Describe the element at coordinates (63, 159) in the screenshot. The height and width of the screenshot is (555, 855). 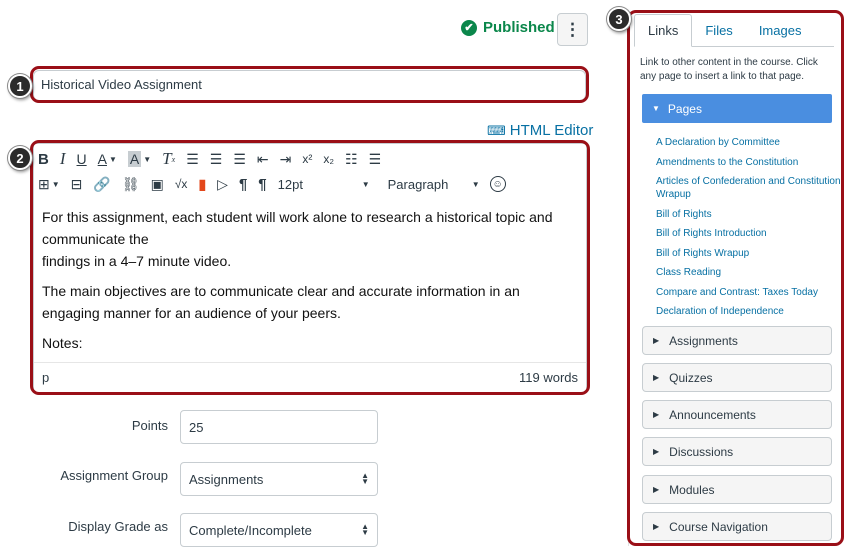
I see `italic-button: I` at that location.